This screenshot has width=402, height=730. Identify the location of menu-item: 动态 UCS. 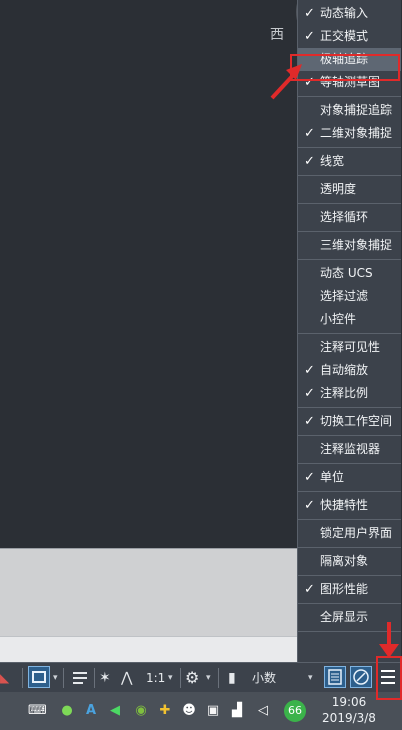
(349, 273).